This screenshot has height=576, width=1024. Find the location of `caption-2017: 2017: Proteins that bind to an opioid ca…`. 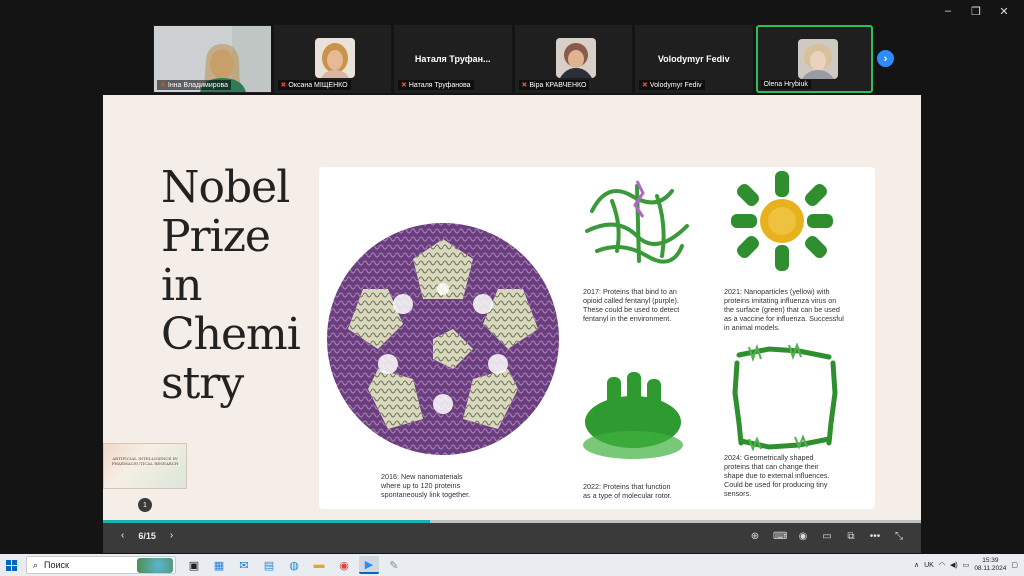

caption-2017: 2017: Proteins that bind to an opioid ca… is located at coordinates (631, 305).